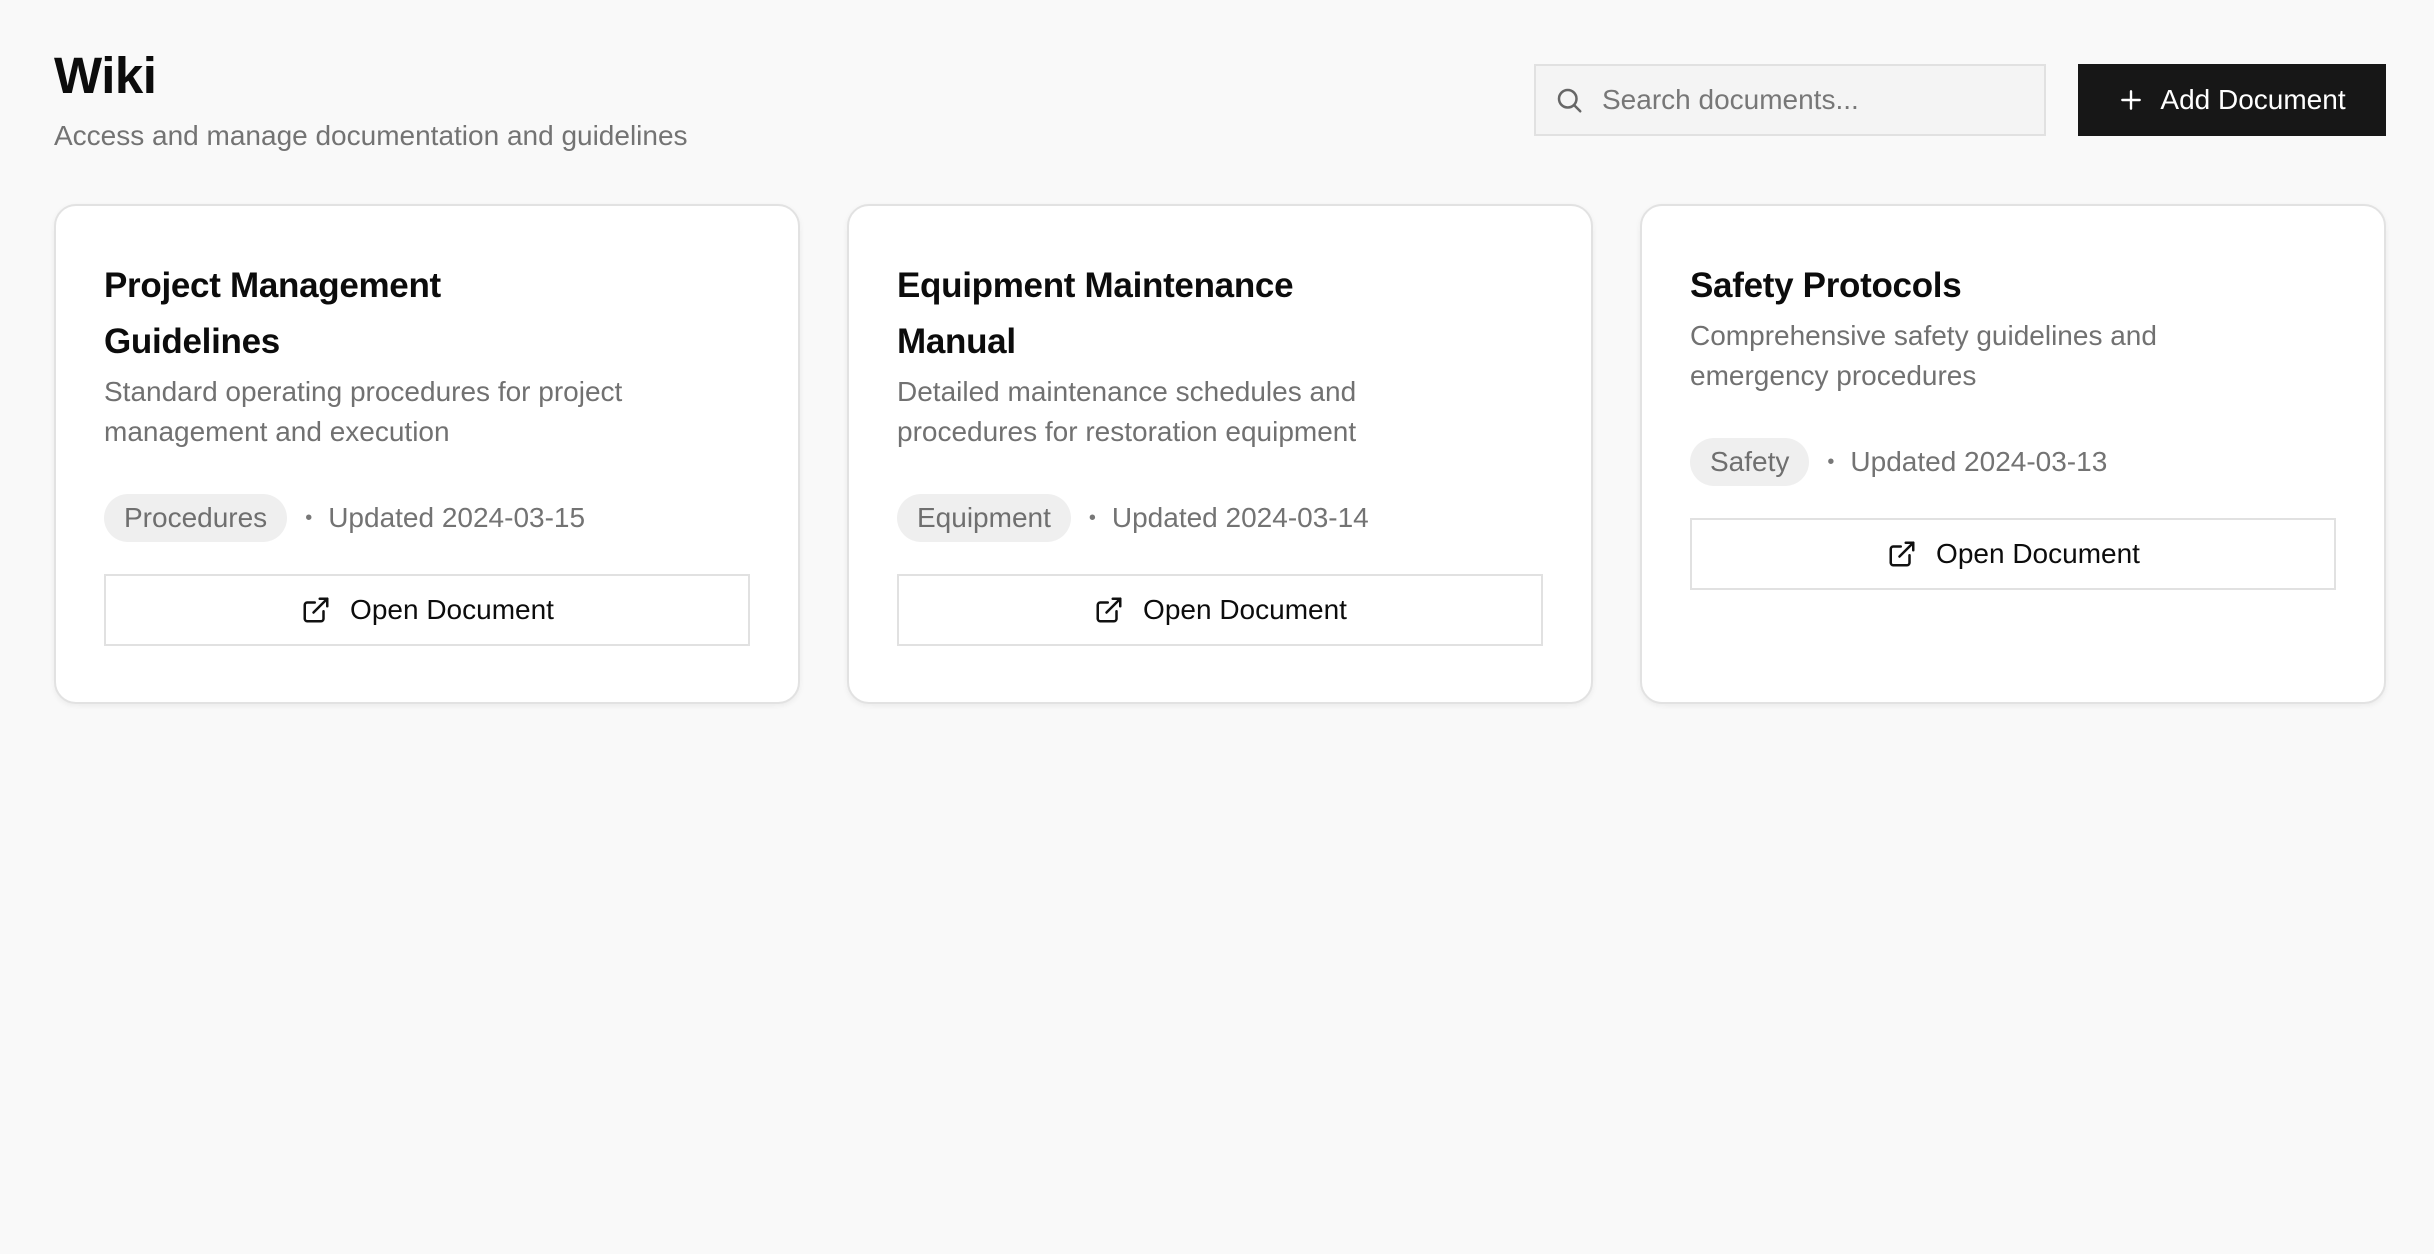  Describe the element at coordinates (272, 313) in the screenshot. I see `document-title: Project Management Guidelines` at that location.